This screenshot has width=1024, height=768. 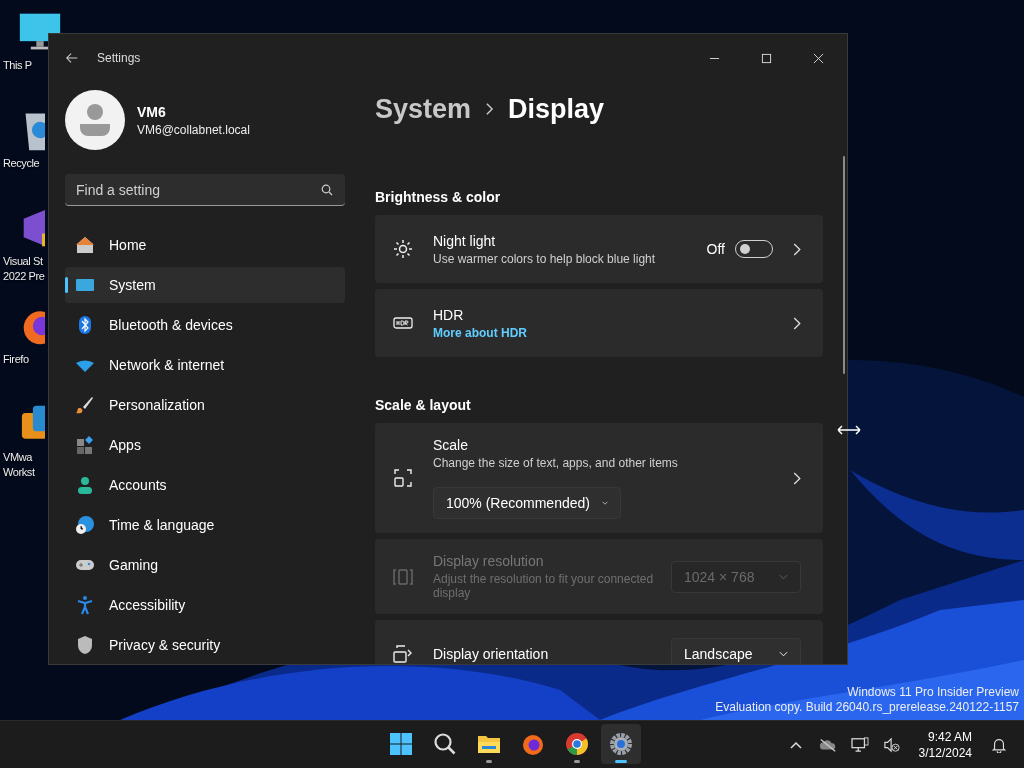 I want to click on time-icon, so click(x=85, y=525).